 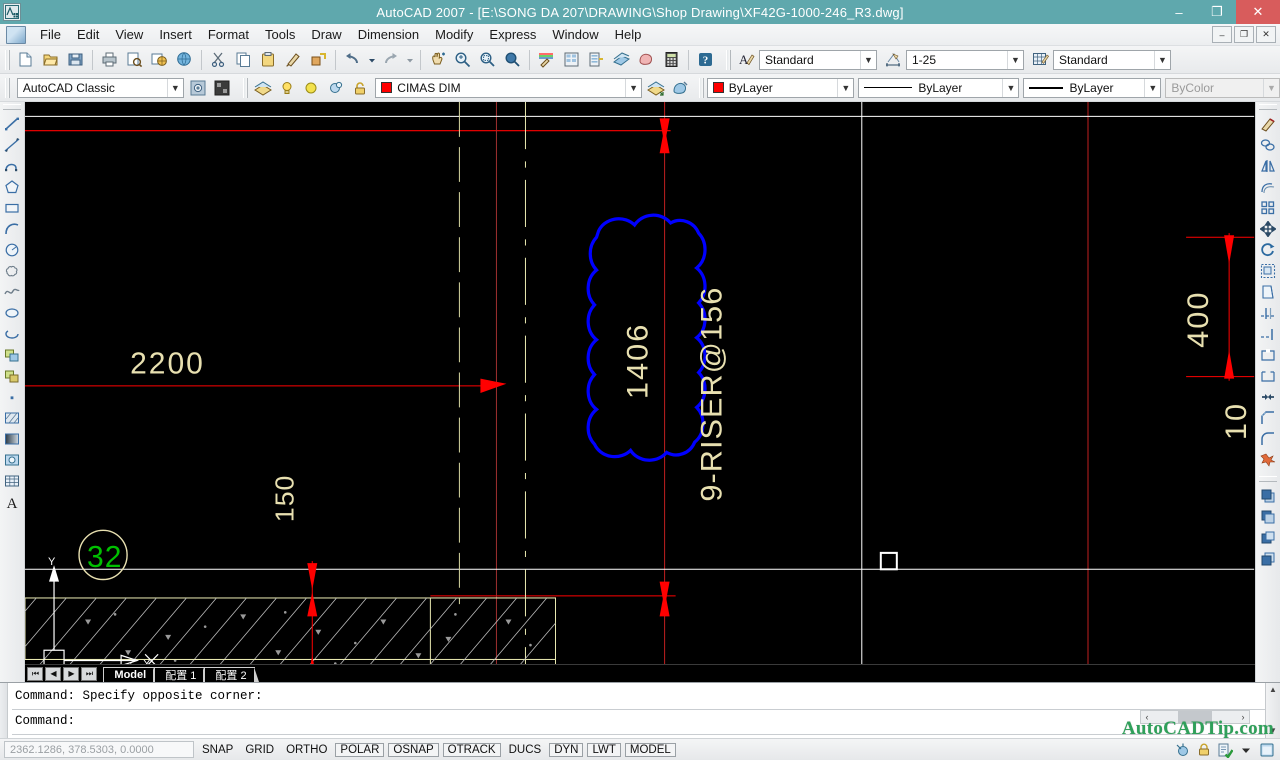 What do you see at coordinates (217, 750) in the screenshot?
I see `status-toggle-snap: SNAP` at bounding box center [217, 750].